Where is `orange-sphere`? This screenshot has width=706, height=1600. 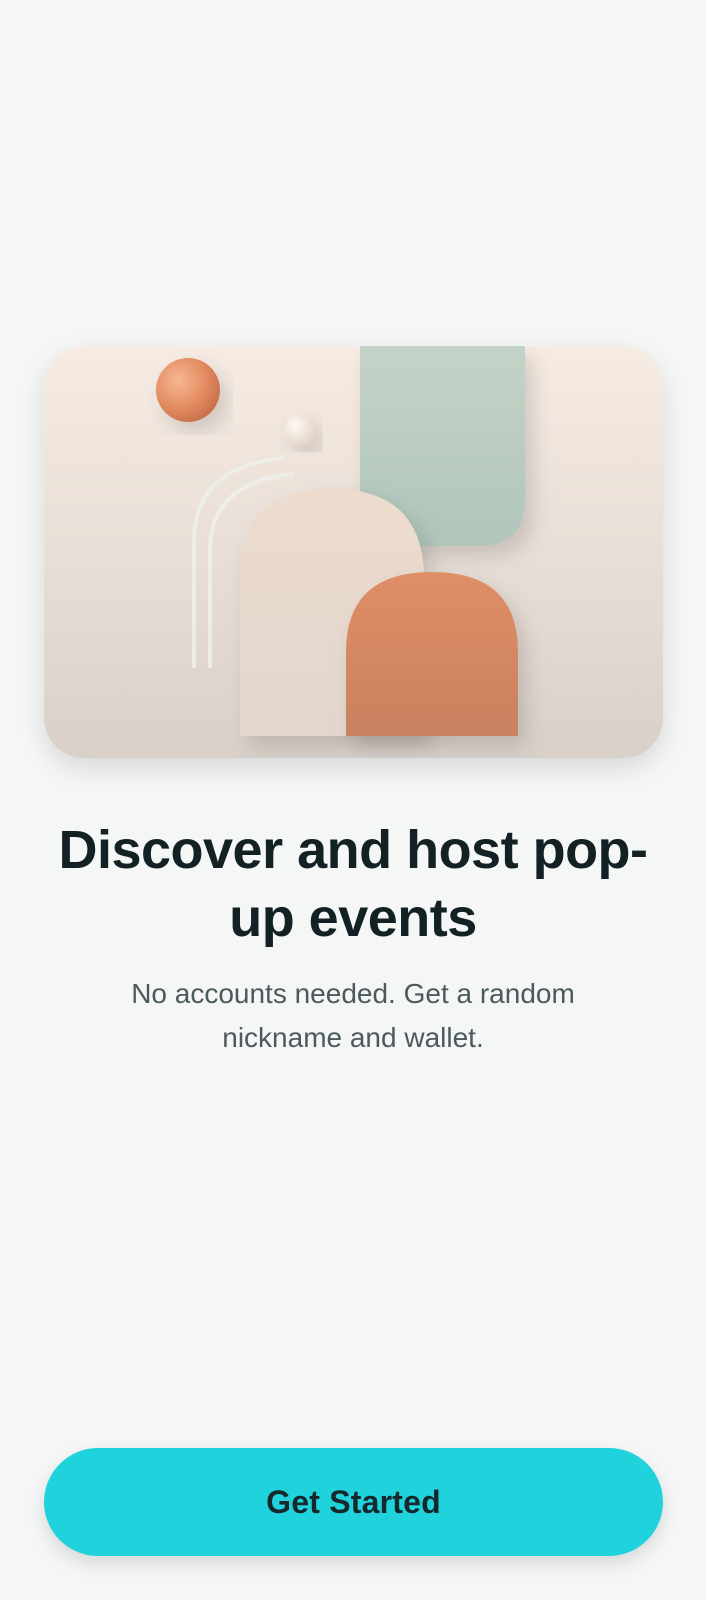 orange-sphere is located at coordinates (188, 390).